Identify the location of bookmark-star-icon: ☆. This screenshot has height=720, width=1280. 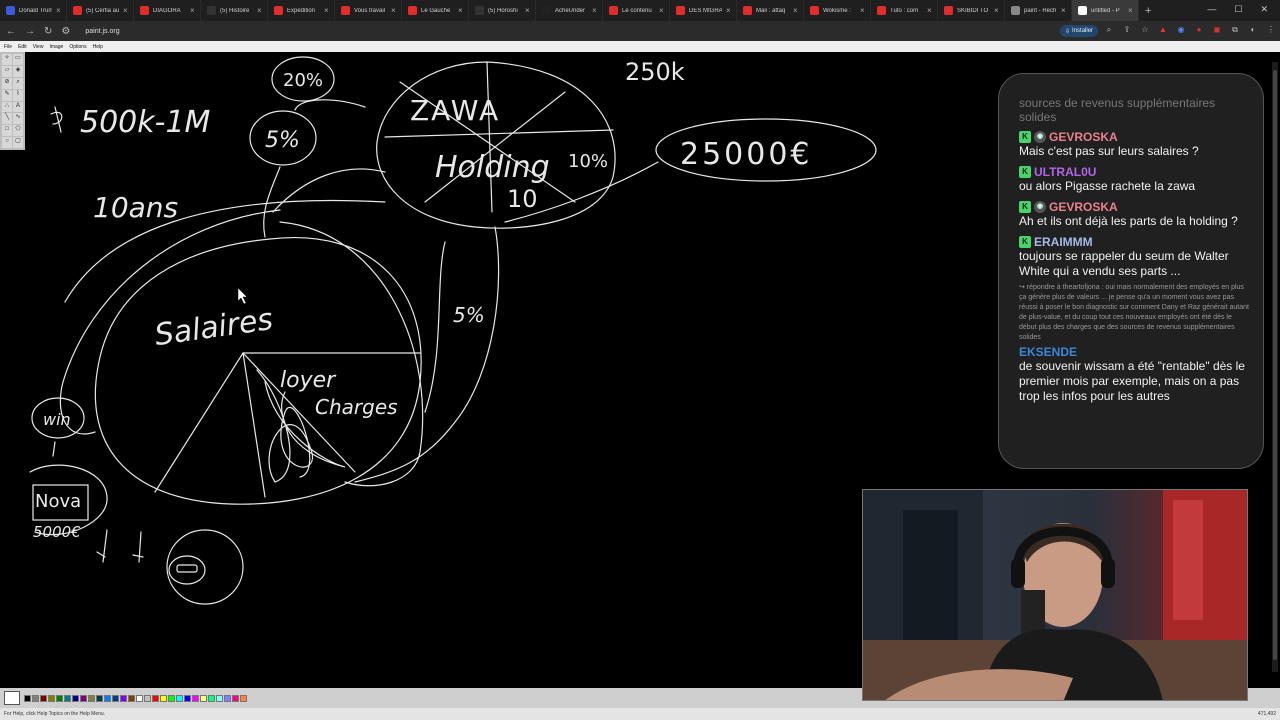
(1145, 30).